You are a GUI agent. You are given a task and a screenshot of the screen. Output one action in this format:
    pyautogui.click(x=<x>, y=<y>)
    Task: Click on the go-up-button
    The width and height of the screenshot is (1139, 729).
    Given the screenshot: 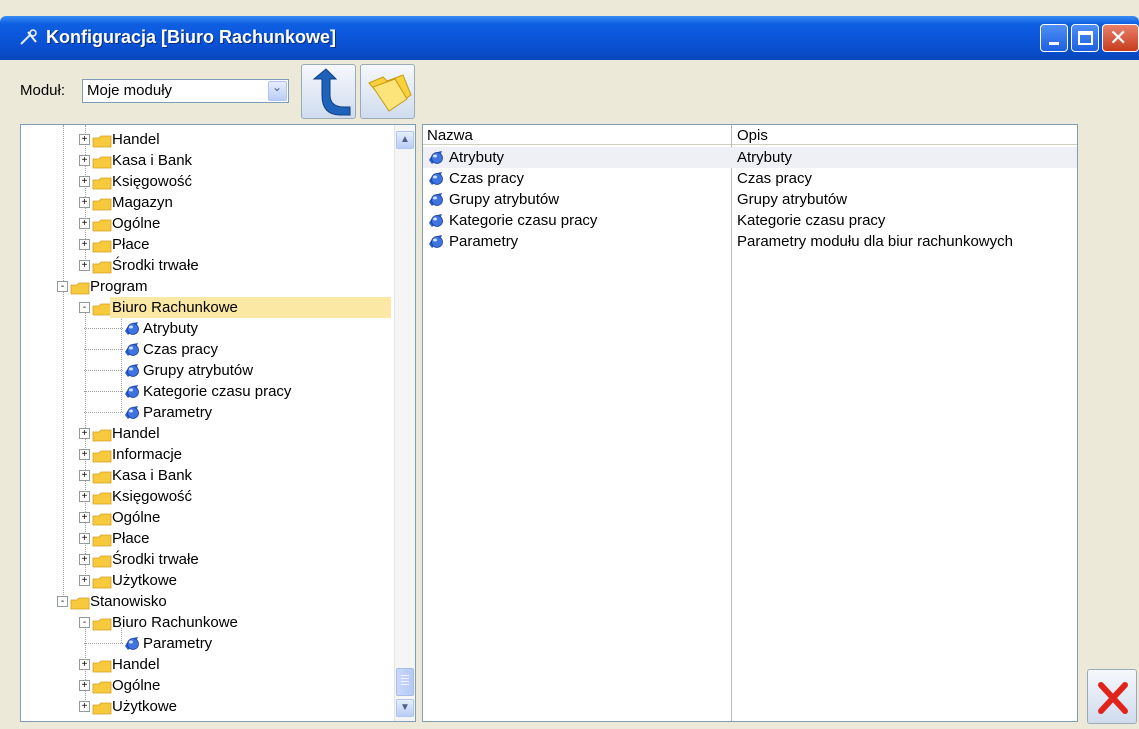 What is the action you would take?
    pyautogui.click(x=328, y=91)
    